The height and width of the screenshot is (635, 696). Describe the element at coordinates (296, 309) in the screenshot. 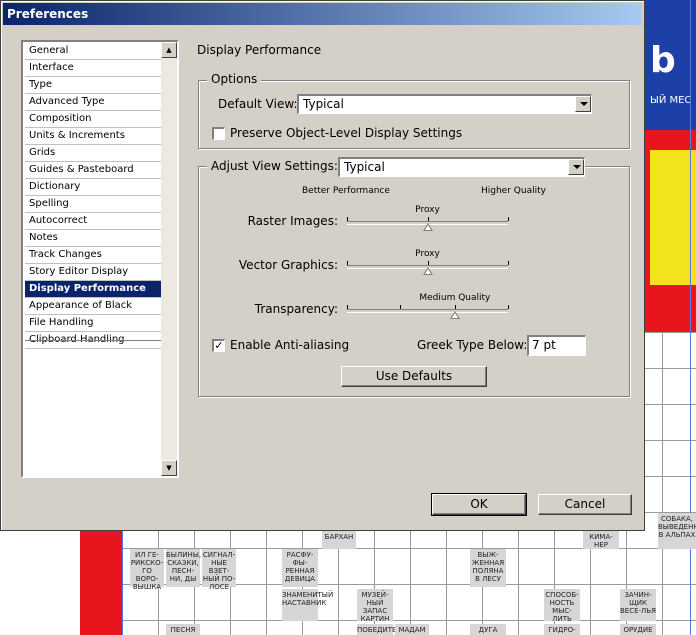

I see `slider-label: Transparency:` at that location.